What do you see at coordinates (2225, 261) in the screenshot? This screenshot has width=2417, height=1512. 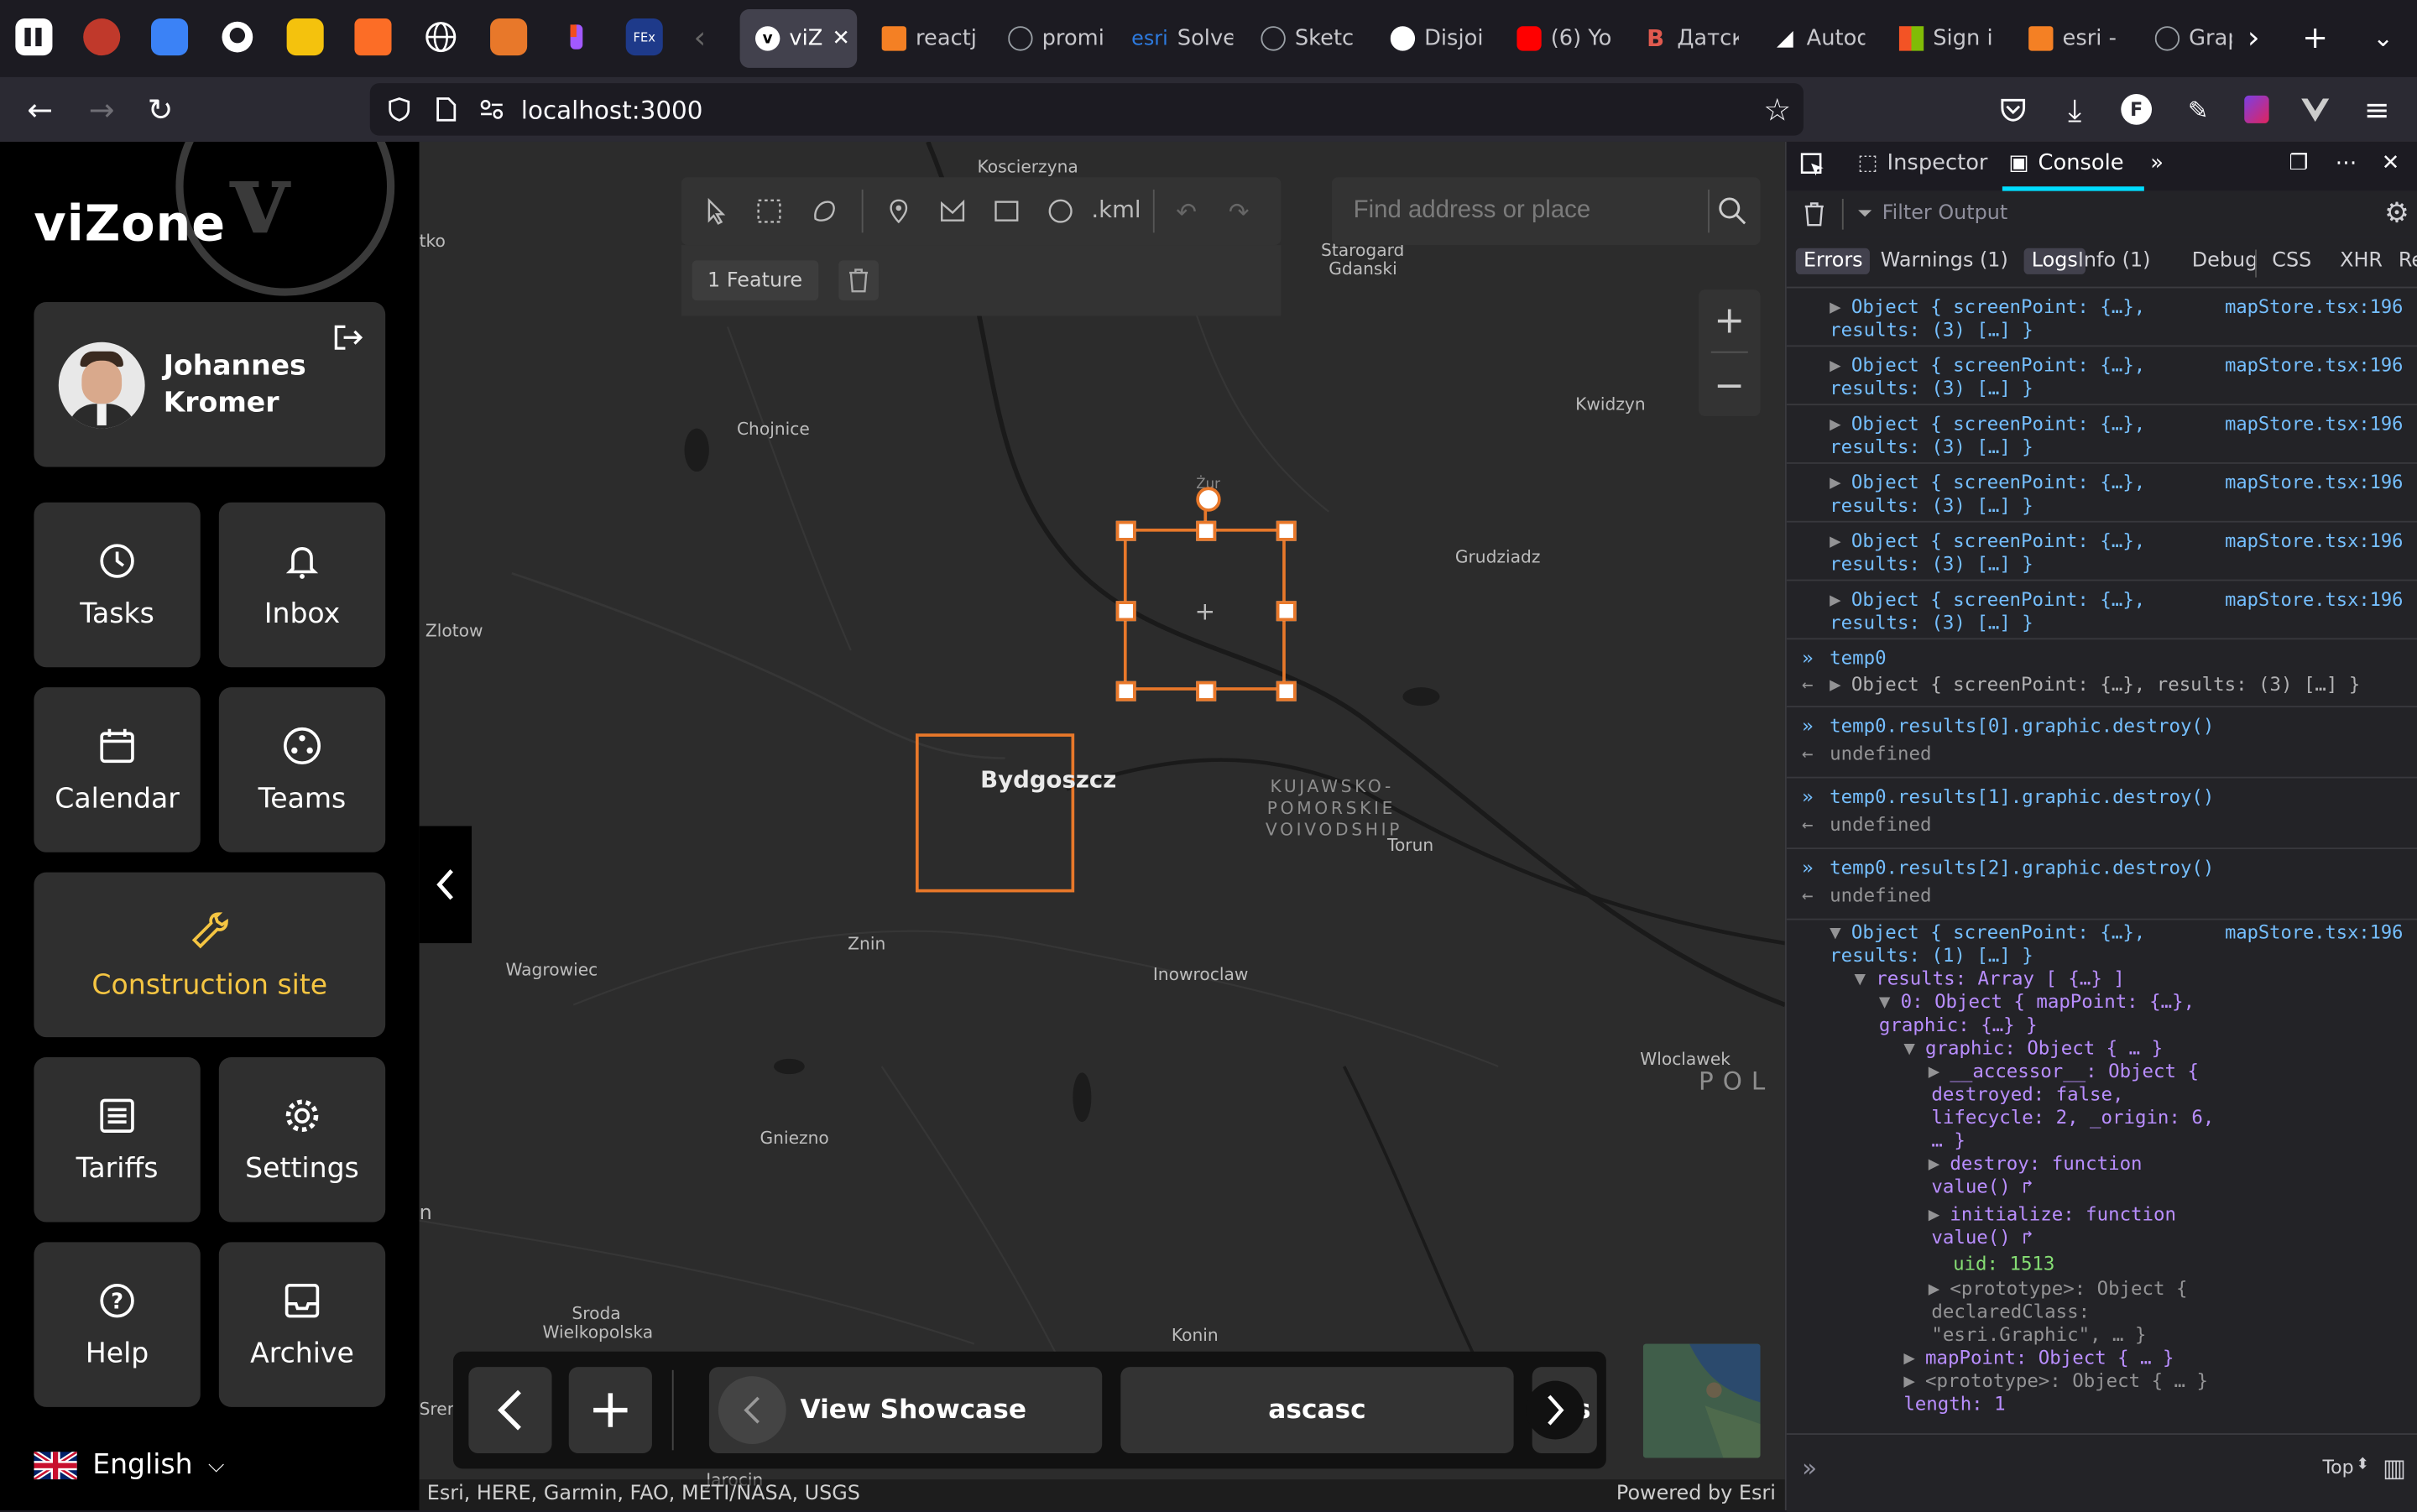 I see `level-debug: Debug` at bounding box center [2225, 261].